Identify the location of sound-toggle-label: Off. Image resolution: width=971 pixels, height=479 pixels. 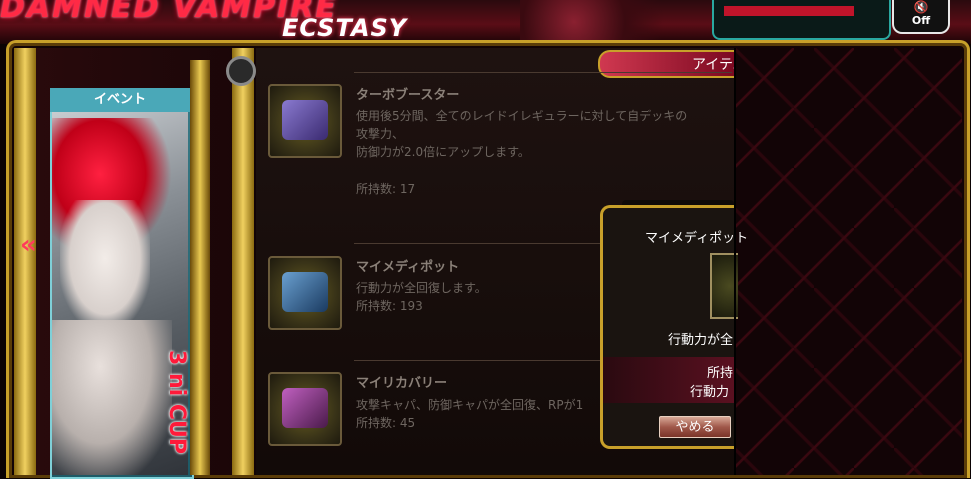
(921, 20).